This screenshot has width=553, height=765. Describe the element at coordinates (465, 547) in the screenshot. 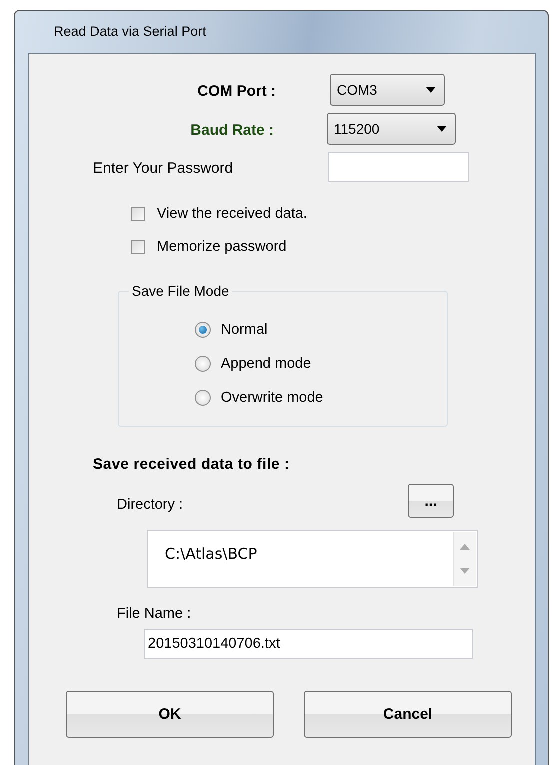

I see `scroll-up-icon` at that location.